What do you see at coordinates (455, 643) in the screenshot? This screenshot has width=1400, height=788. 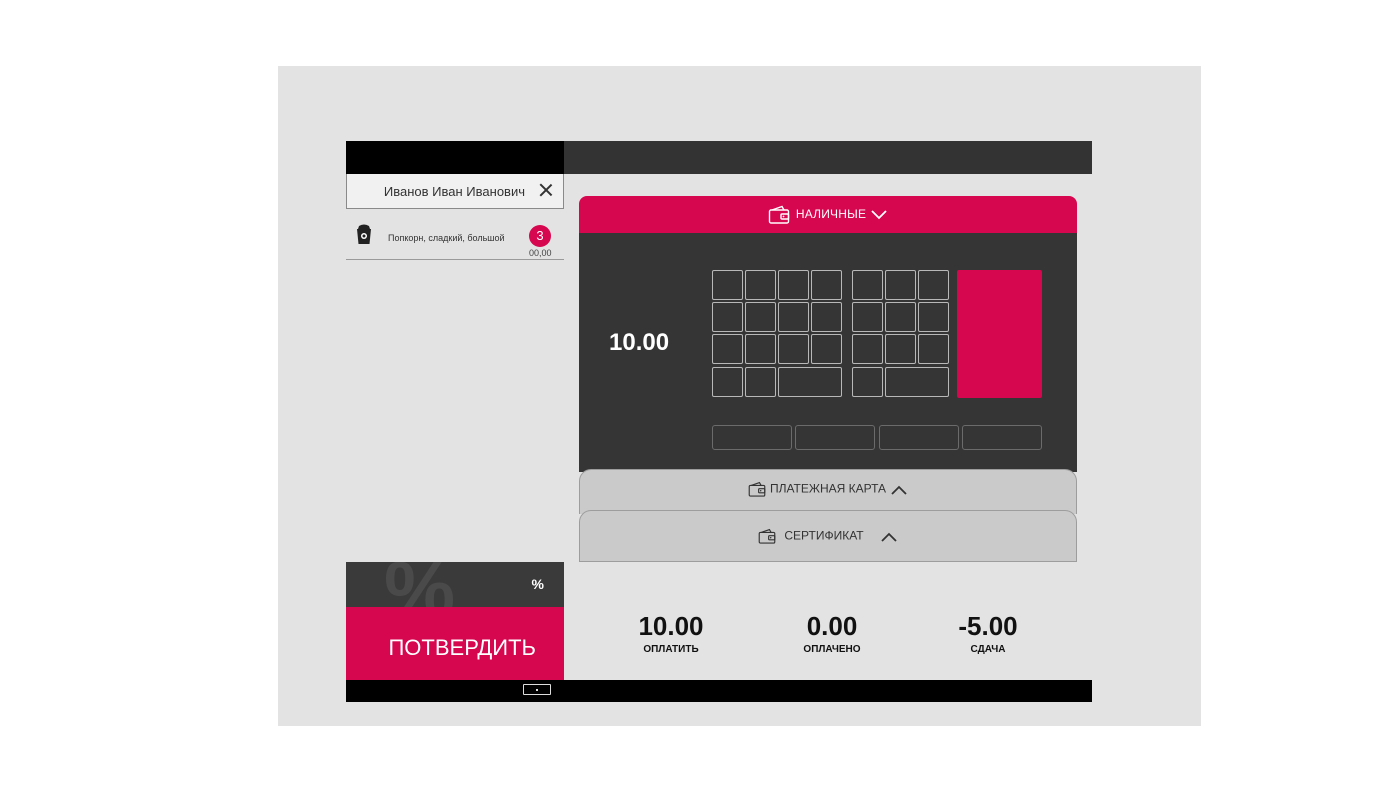 I see `confirm-button: ПОТВЕРДИТЬ` at bounding box center [455, 643].